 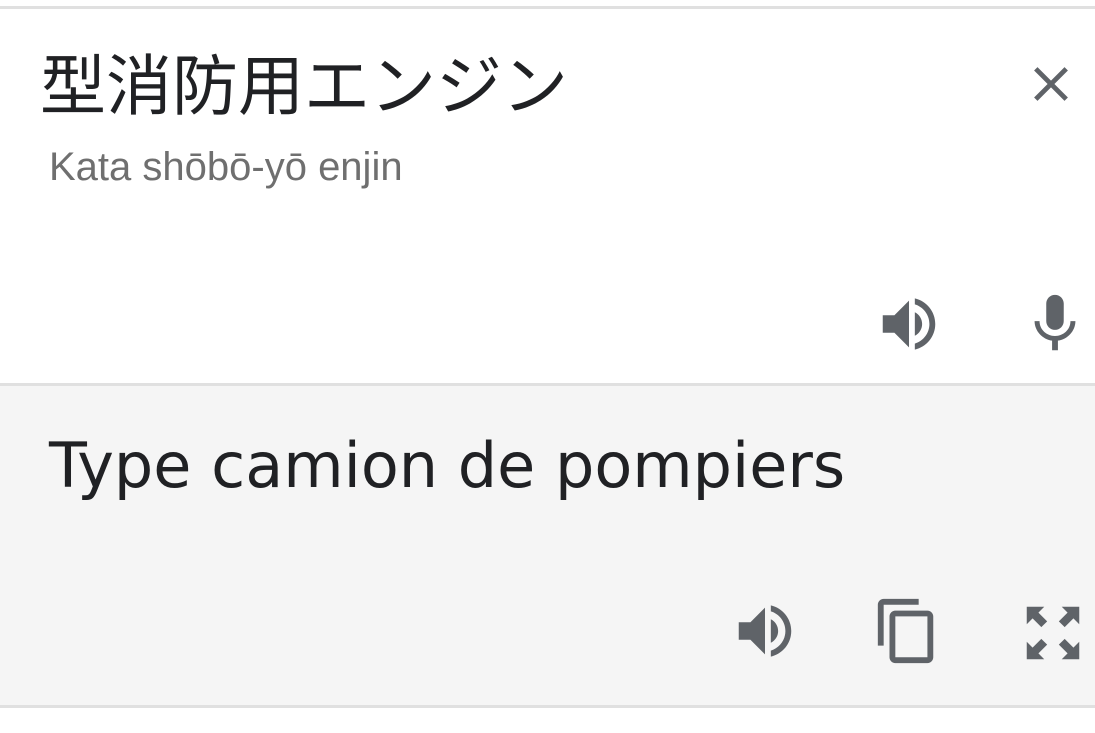 I want to click on listen-source-button, so click(x=909, y=324).